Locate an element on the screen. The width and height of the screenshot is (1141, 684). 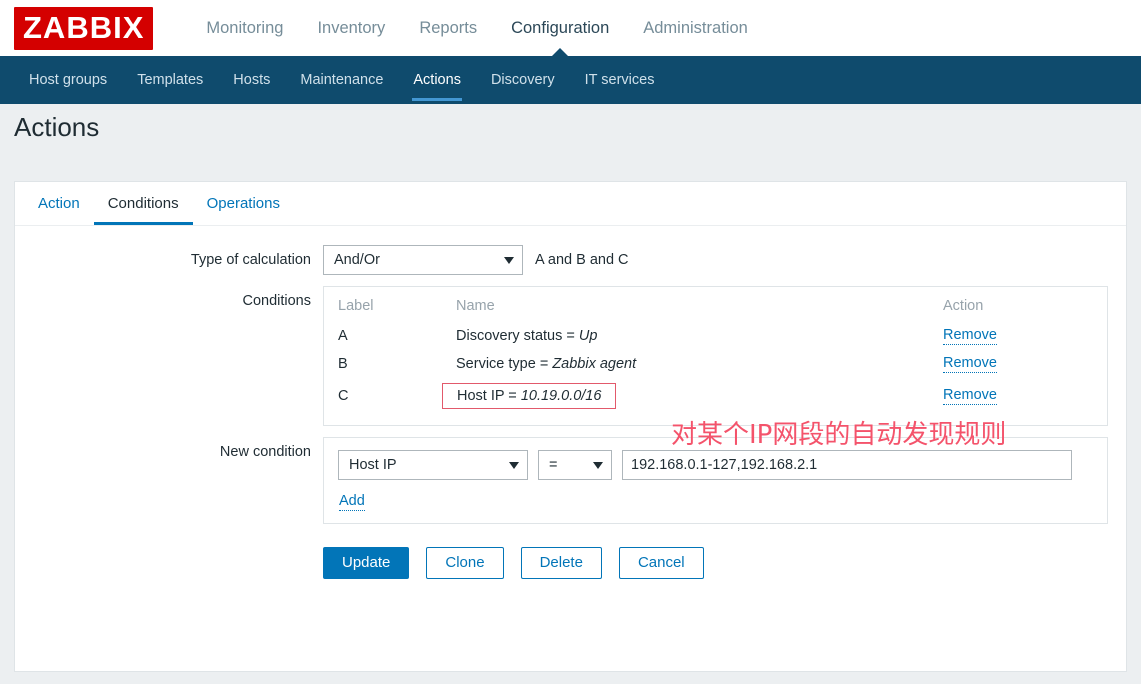
add-condition-link: Add is located at coordinates (352, 502).